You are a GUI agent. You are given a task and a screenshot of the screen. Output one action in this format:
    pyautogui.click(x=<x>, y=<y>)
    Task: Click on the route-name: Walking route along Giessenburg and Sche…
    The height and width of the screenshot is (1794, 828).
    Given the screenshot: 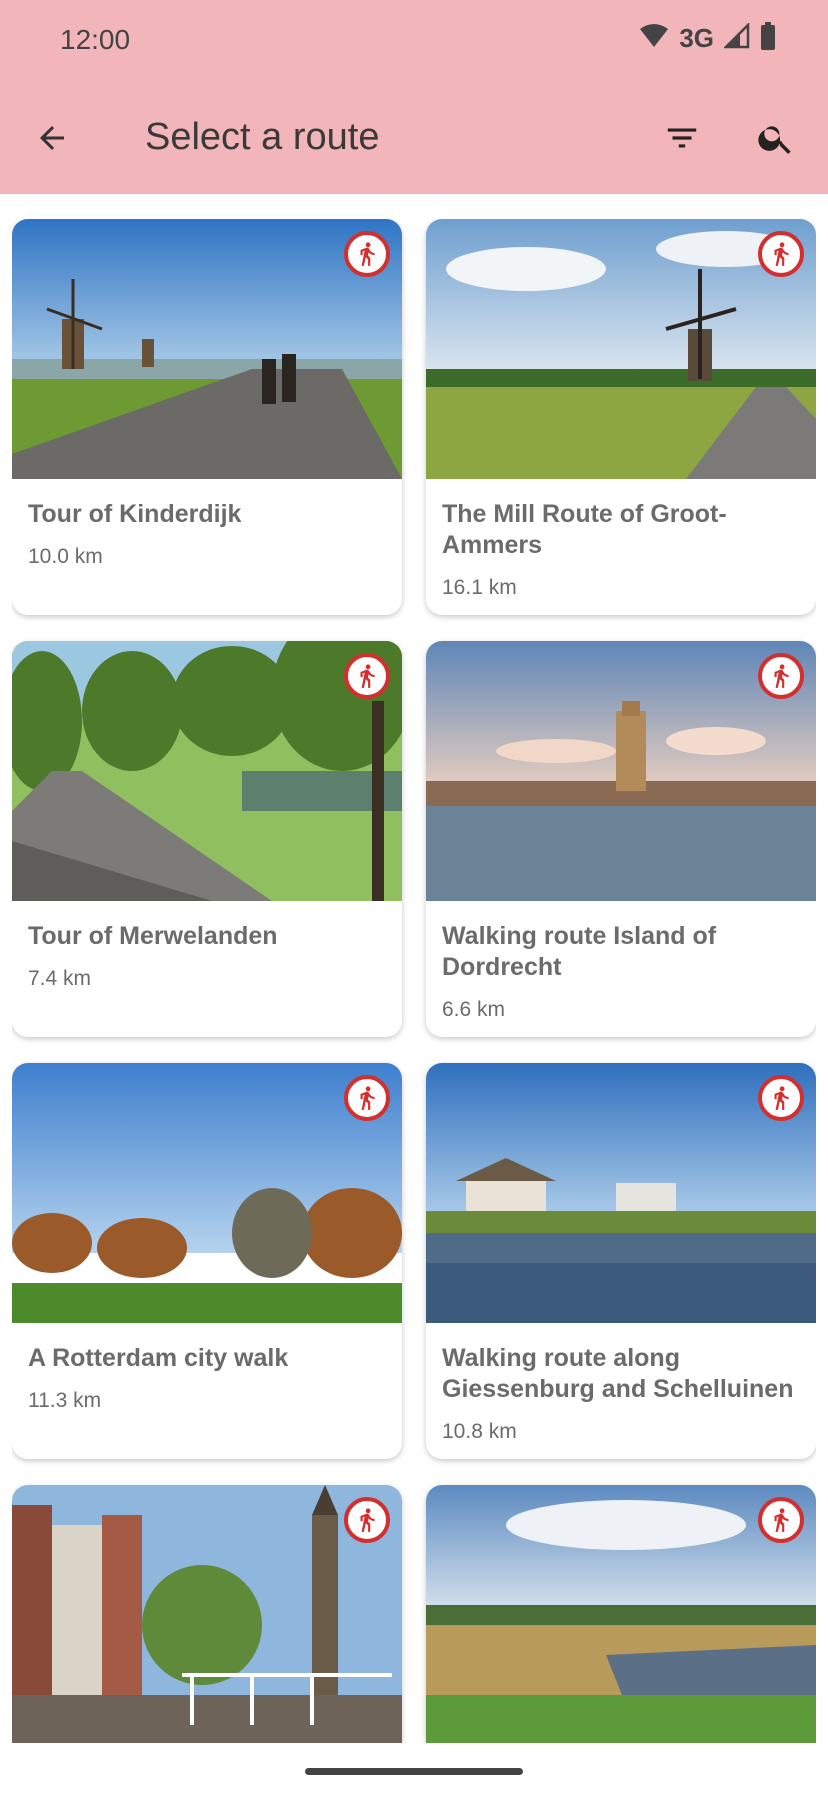 What is the action you would take?
    pyautogui.click(x=618, y=1373)
    